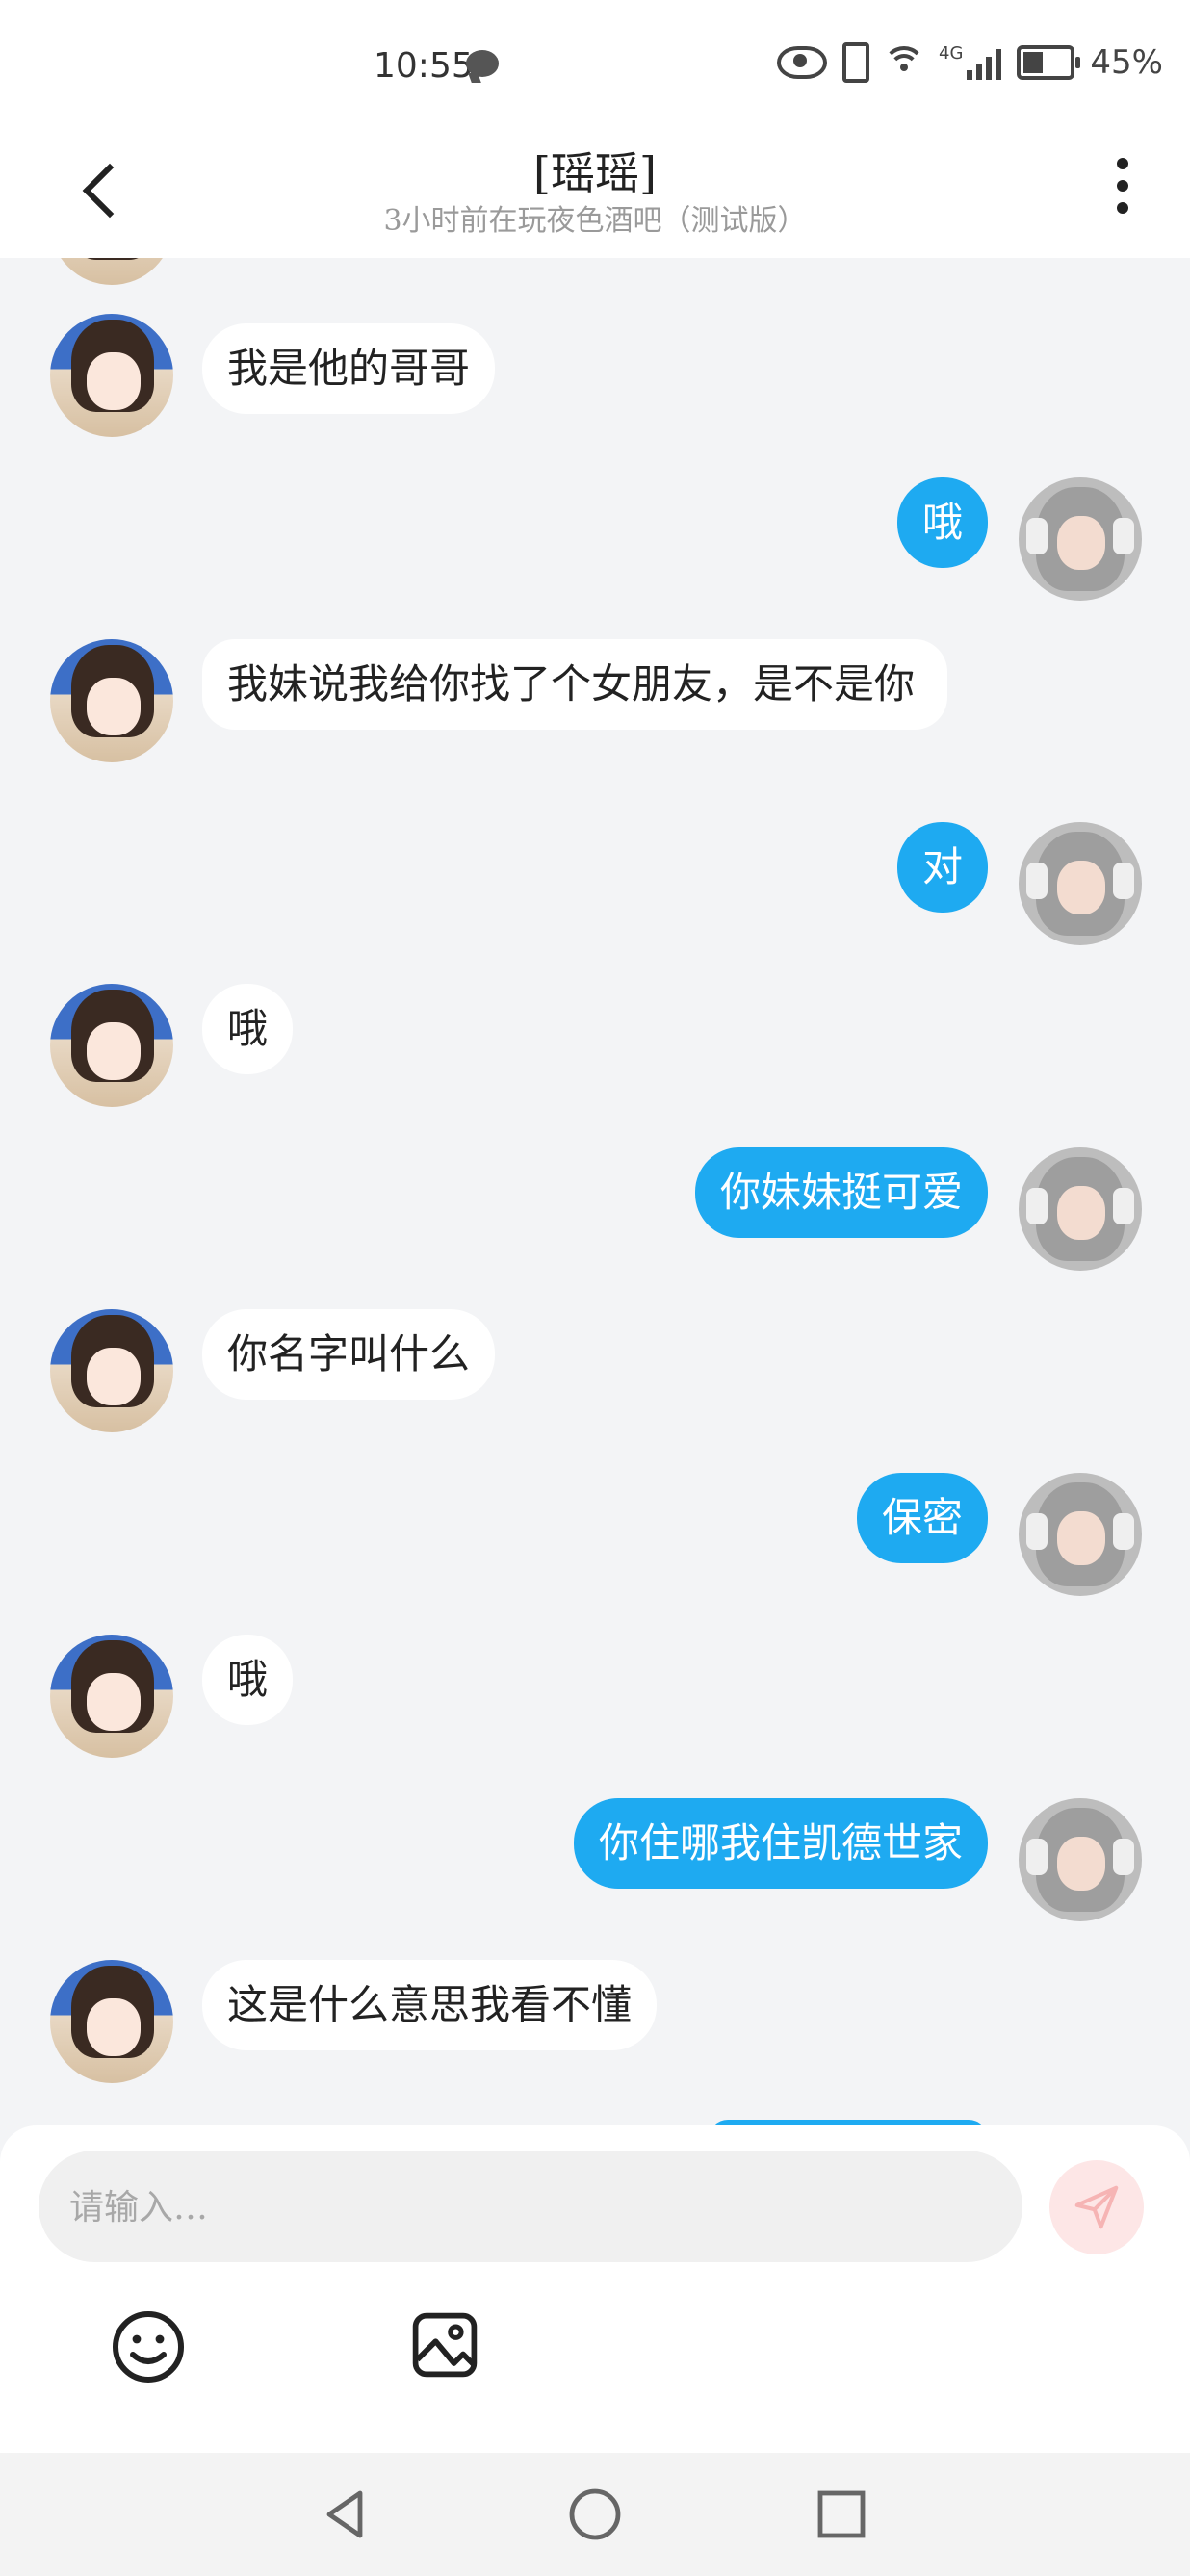  Describe the element at coordinates (1127, 63) in the screenshot. I see `battery-percent: 45%` at that location.